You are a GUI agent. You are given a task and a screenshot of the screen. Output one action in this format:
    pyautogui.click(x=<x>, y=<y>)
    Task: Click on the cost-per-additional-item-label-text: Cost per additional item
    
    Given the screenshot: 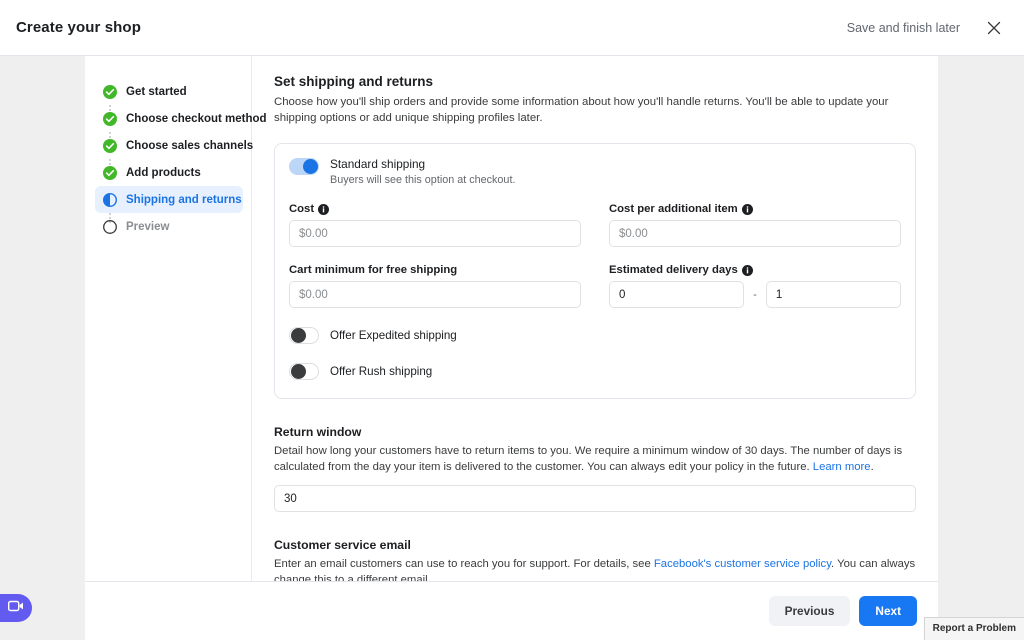 What is the action you would take?
    pyautogui.click(x=673, y=209)
    